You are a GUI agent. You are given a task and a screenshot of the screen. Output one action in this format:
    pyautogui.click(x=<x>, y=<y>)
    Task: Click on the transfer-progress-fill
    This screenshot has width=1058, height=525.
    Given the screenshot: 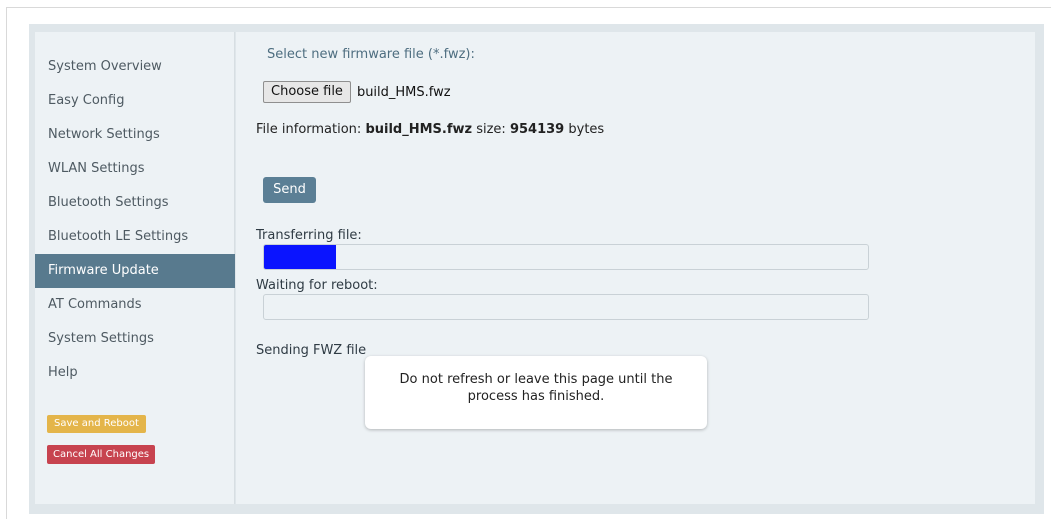 What is the action you would take?
    pyautogui.click(x=300, y=257)
    